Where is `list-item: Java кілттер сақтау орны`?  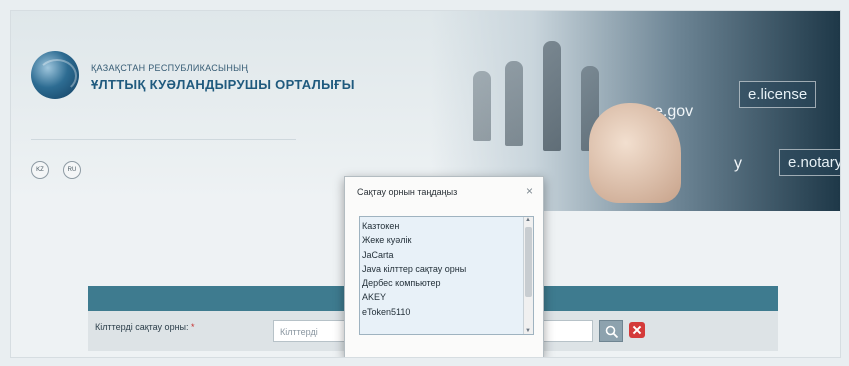
list-item: Java кілттер сақтау орны is located at coordinates (447, 269).